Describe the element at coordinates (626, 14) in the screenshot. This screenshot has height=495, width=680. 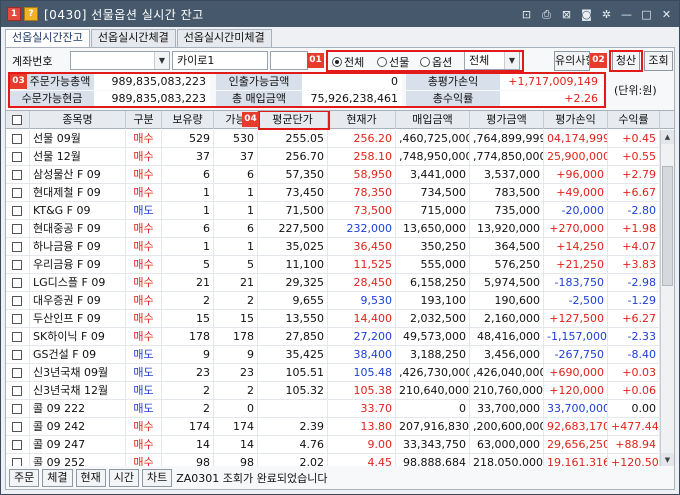
I see `minimize-icon: —` at that location.